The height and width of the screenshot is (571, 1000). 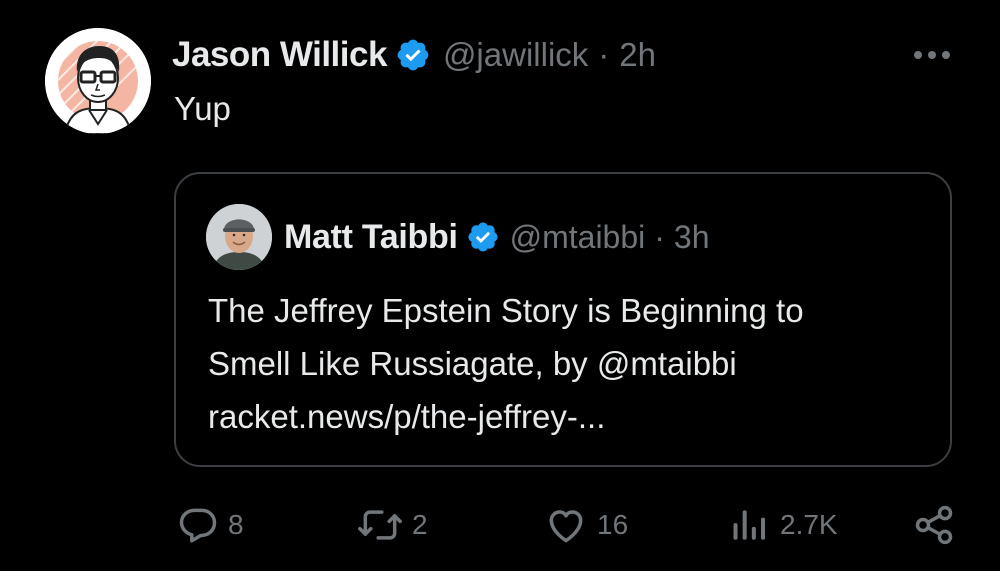 I want to click on repost-button: 2, so click(x=392, y=525).